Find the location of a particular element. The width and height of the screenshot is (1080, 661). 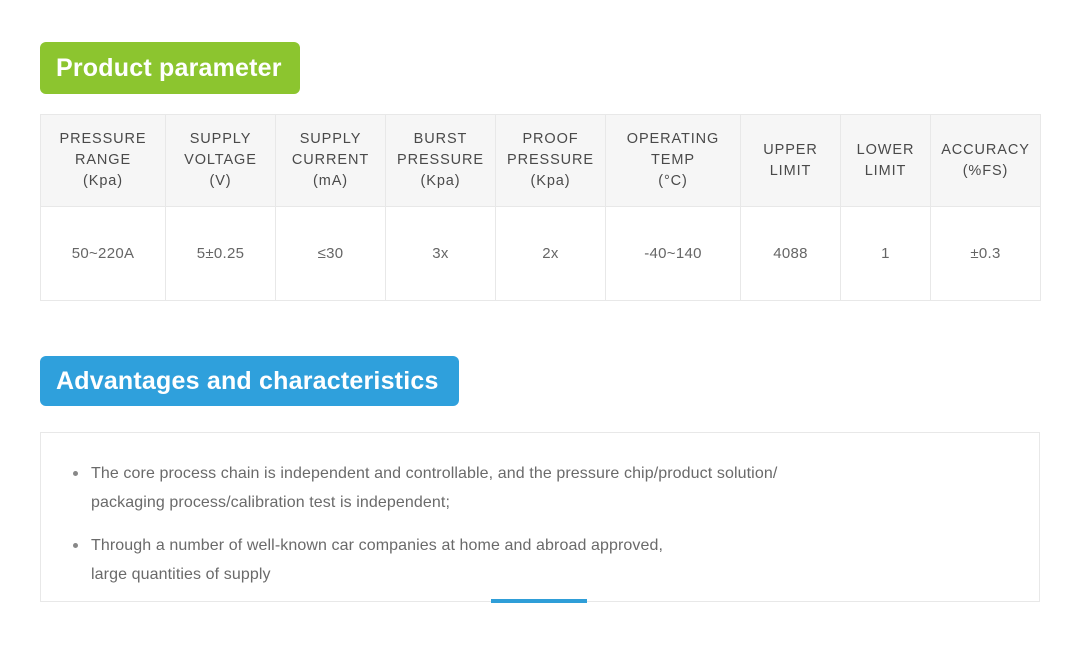

cell-lower-limit: 1 is located at coordinates (885, 253).